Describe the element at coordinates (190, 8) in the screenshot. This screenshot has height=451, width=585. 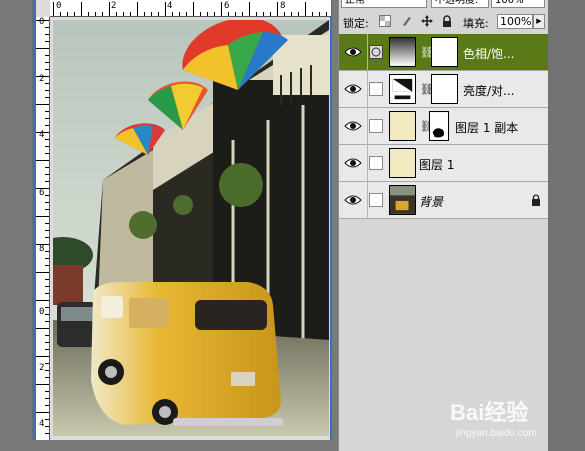
I see `horizontal-ruler: 0 2 4 6 8` at that location.